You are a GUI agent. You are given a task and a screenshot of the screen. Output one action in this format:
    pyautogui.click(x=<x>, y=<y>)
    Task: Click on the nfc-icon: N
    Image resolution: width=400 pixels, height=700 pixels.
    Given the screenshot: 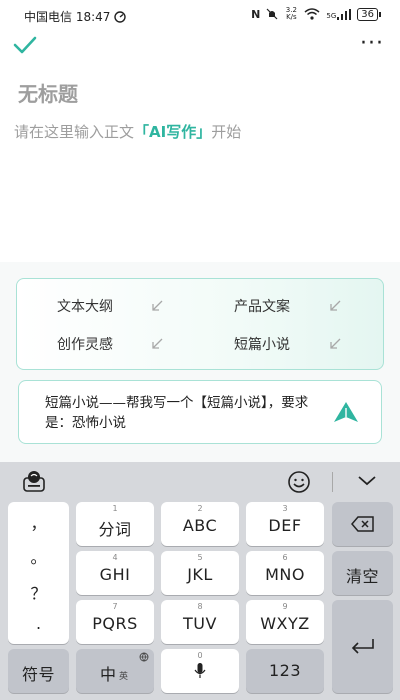 What is the action you would take?
    pyautogui.click(x=256, y=14)
    